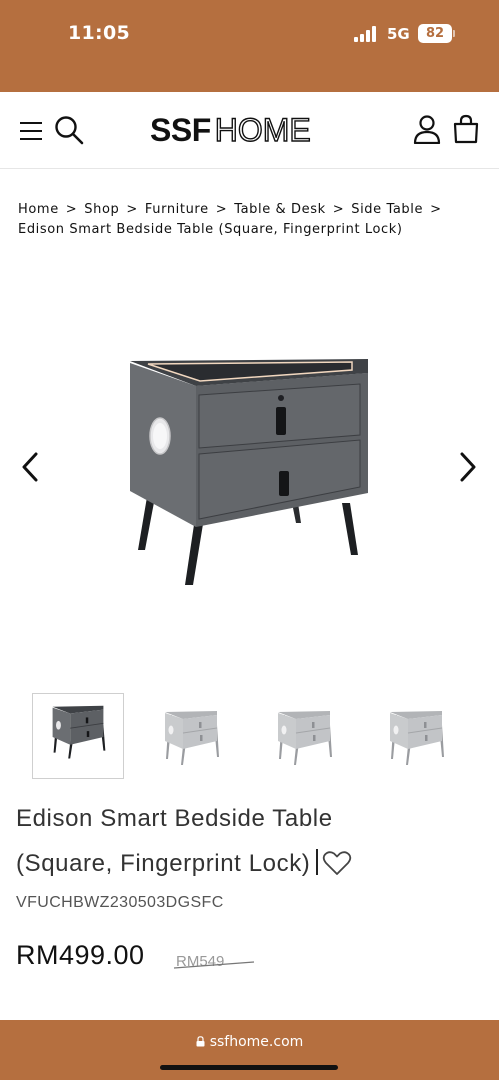 The image size is (499, 1080). I want to click on chevron-left-icon, so click(30, 467).